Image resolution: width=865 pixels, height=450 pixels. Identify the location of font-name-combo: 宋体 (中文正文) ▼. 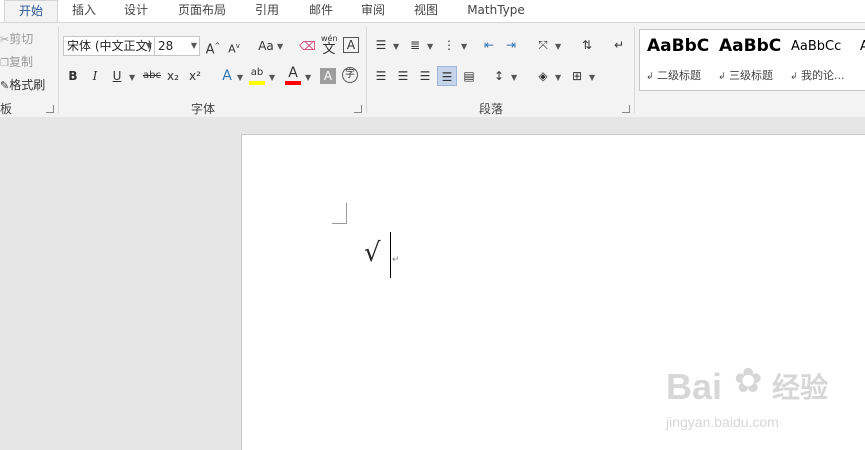
(109, 46).